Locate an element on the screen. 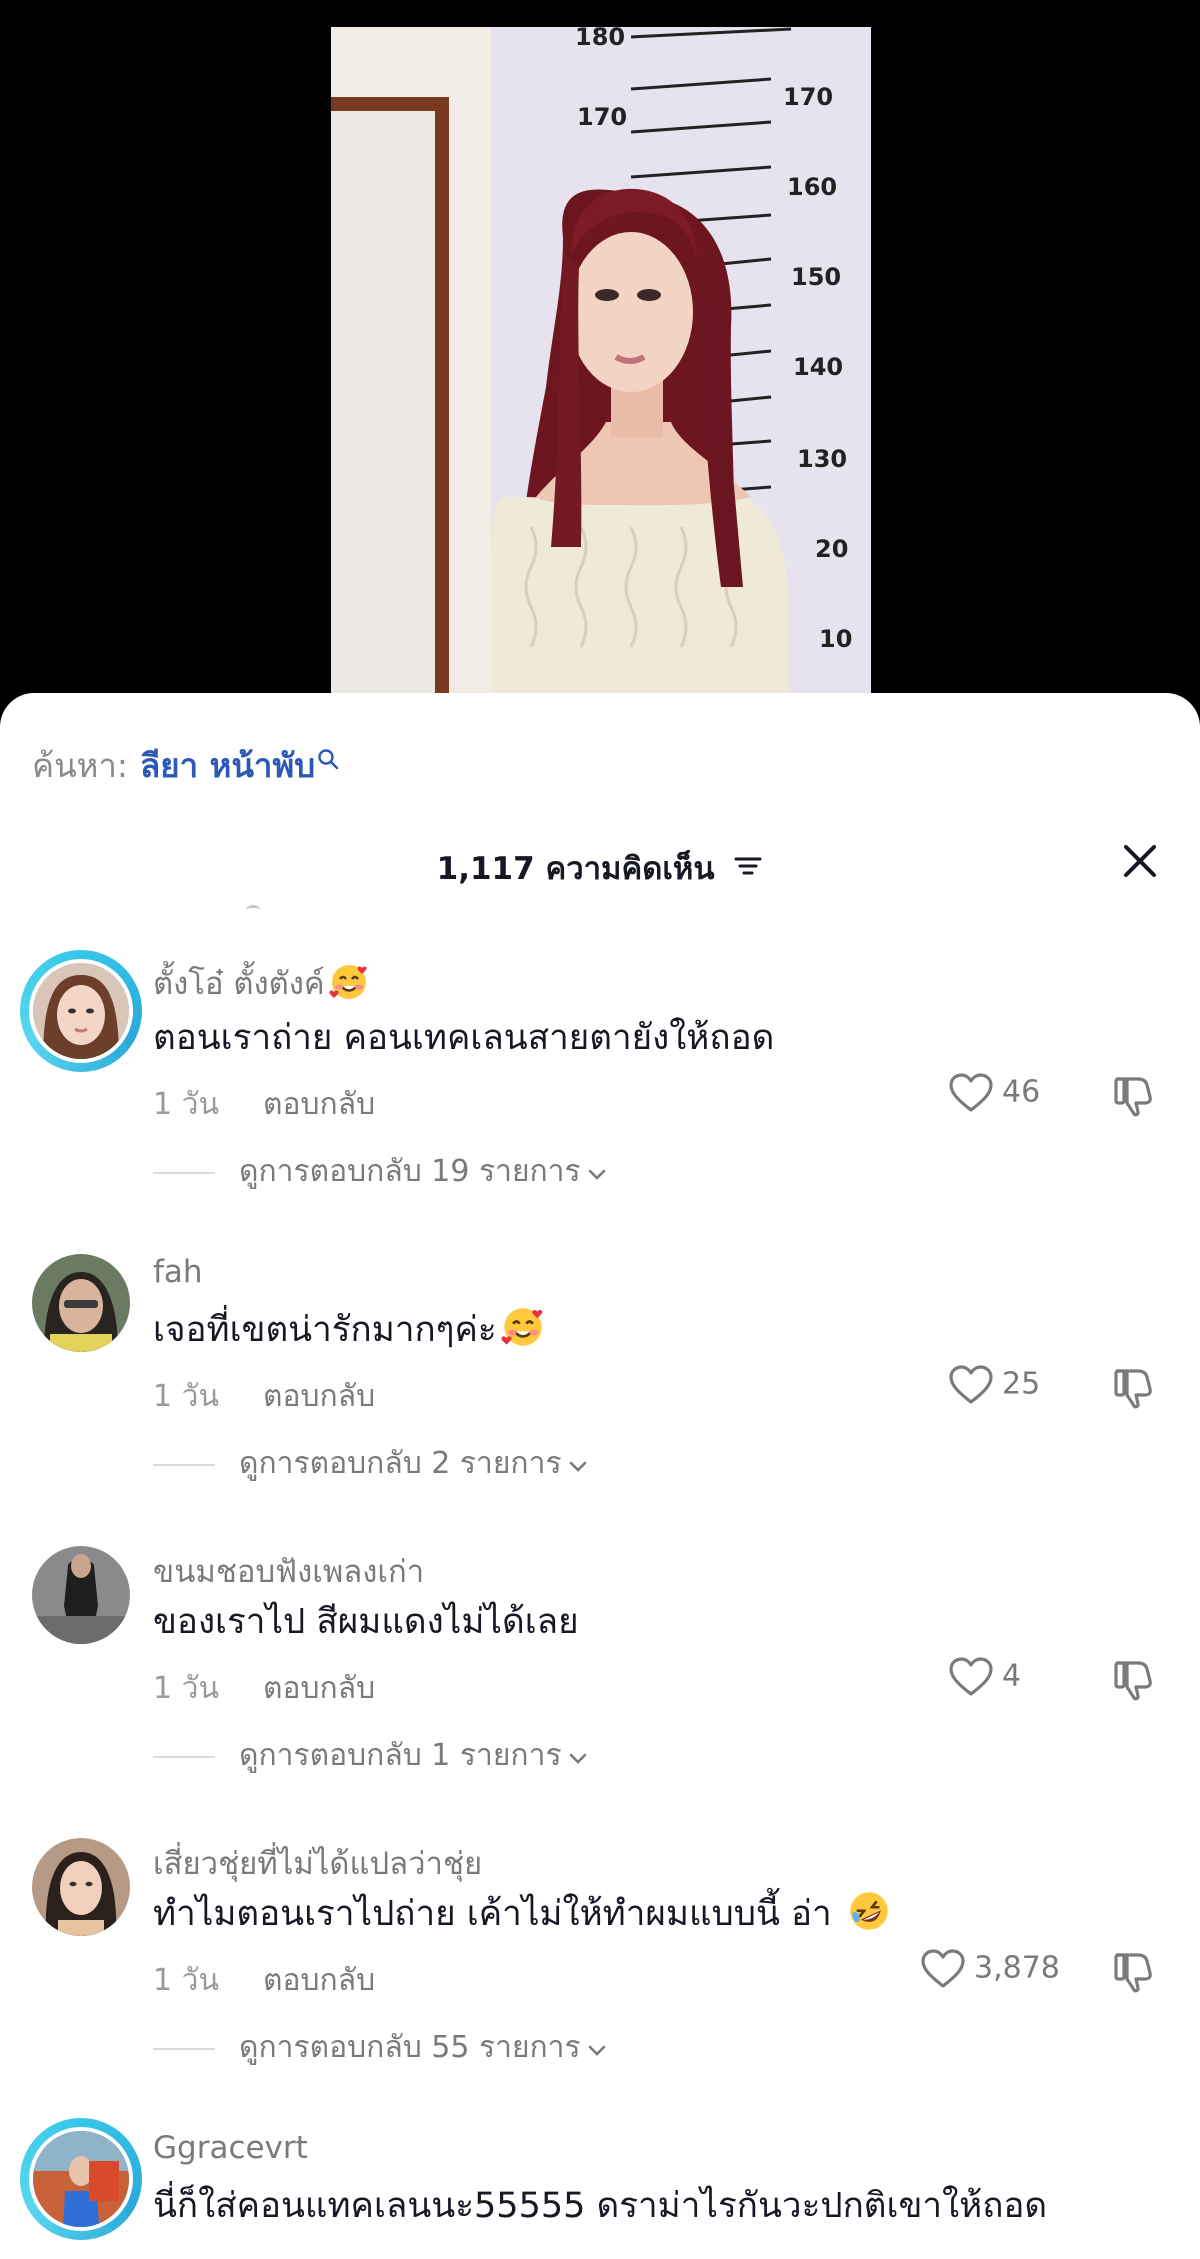  comment-username: Ggracevrt is located at coordinates (230, 2148).